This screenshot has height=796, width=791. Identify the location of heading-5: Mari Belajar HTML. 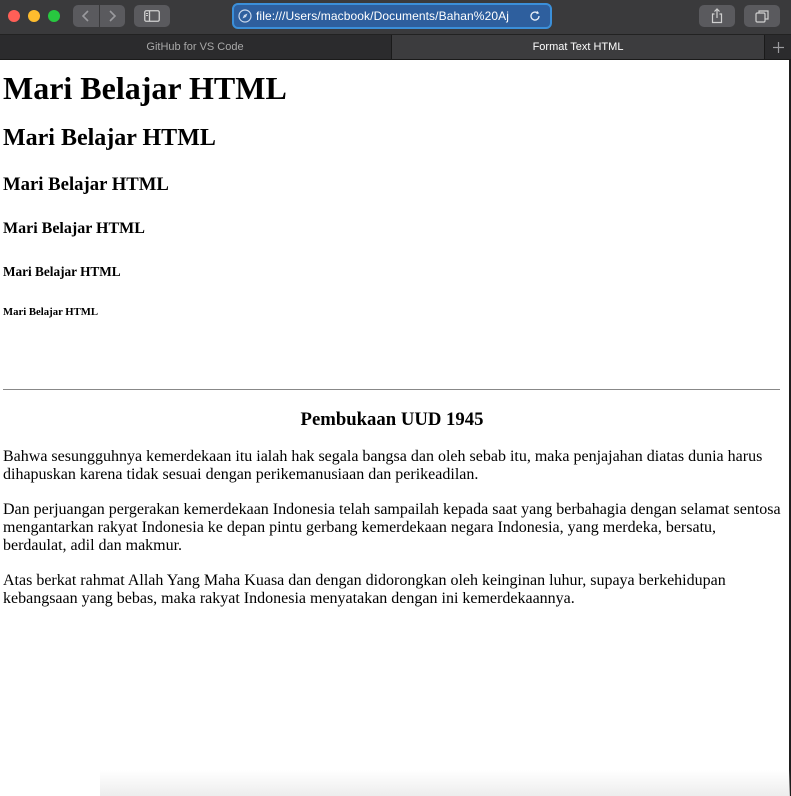
(62, 271).